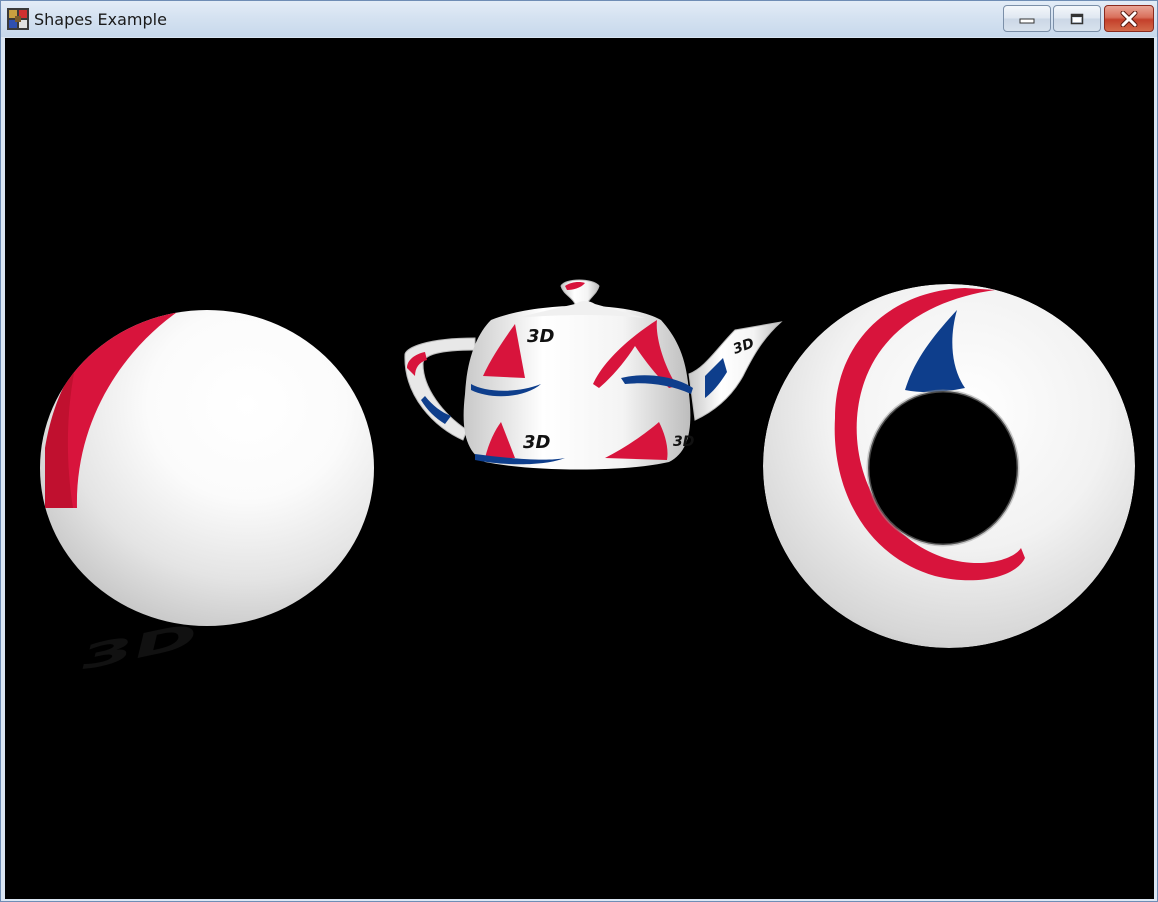 Image resolution: width=1158 pixels, height=902 pixels. What do you see at coordinates (579, 19) in the screenshot?
I see `title-bar: Shapes Example` at bounding box center [579, 19].